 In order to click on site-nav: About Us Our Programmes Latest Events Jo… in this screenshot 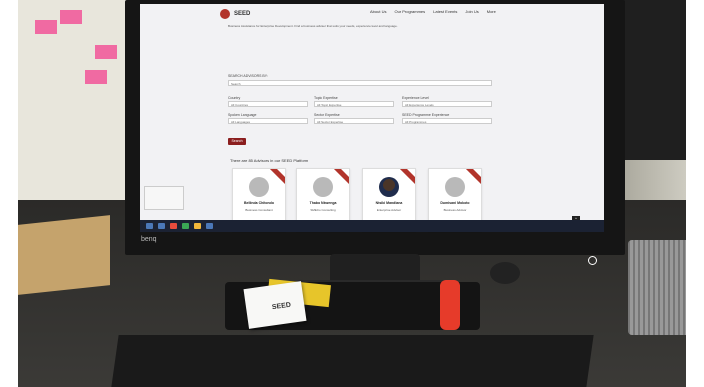, I will do `click(433, 11)`.